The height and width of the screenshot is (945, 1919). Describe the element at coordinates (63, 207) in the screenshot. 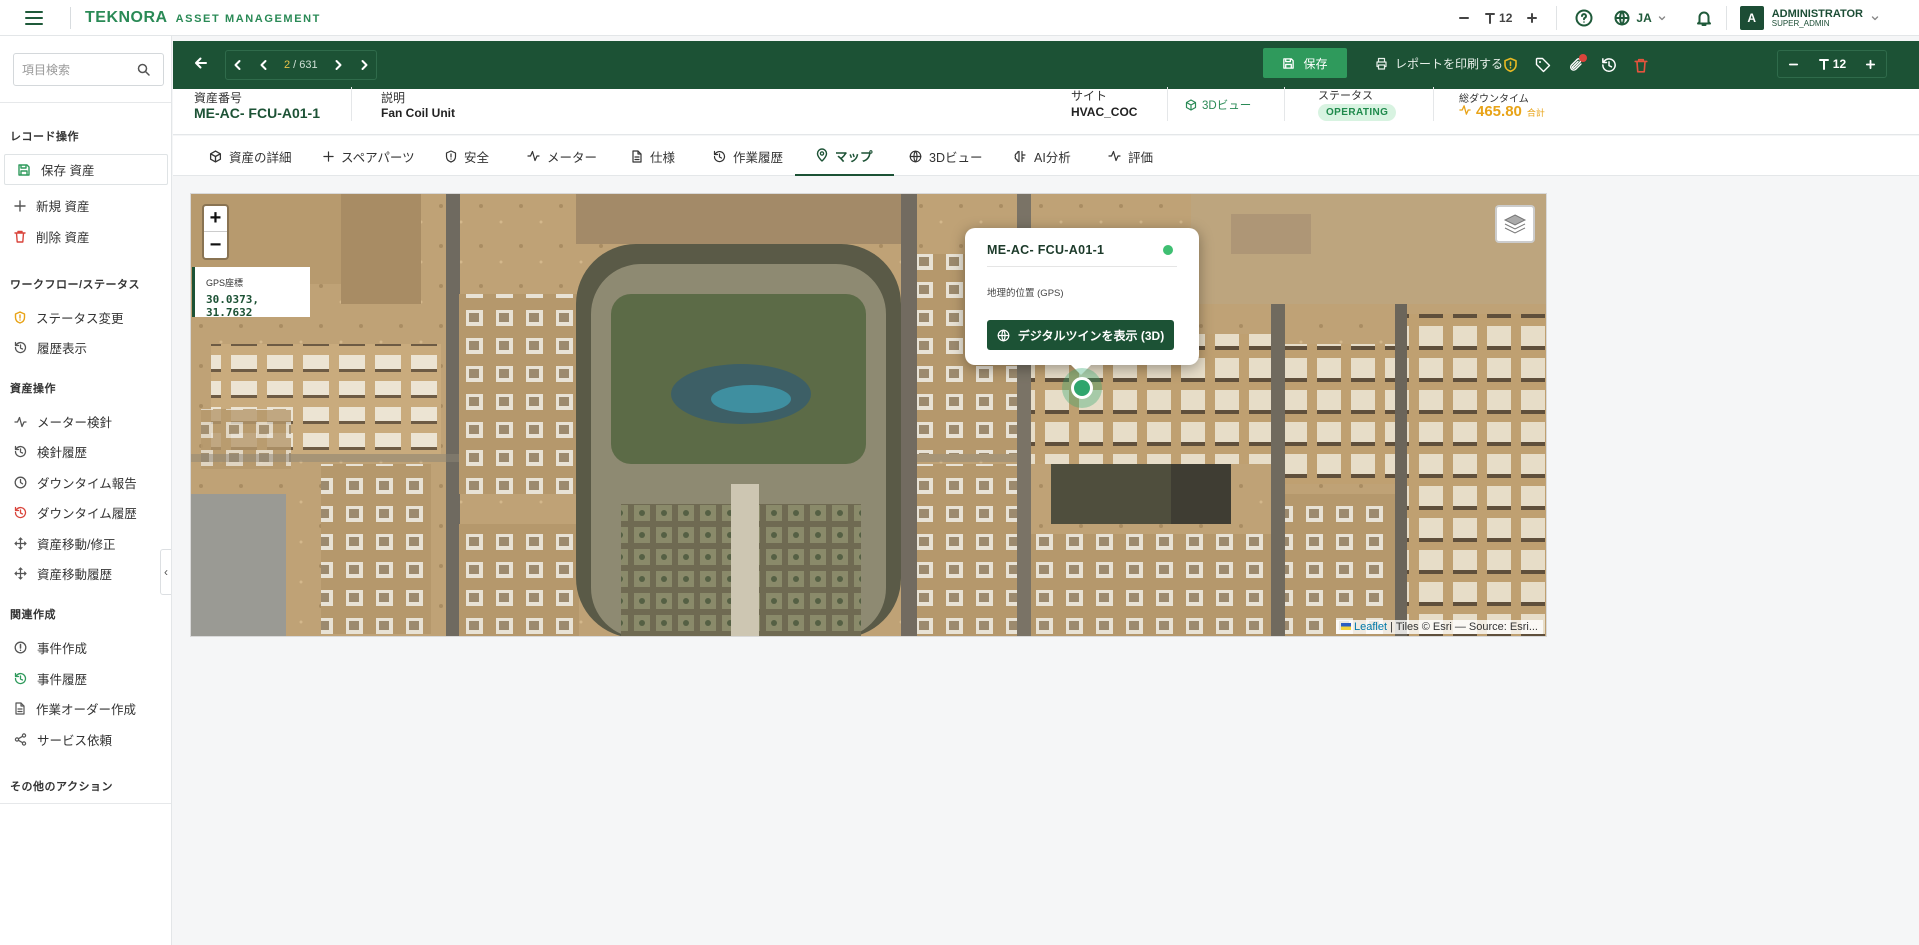

I see `sidebar-item-label: 新規 資産` at that location.